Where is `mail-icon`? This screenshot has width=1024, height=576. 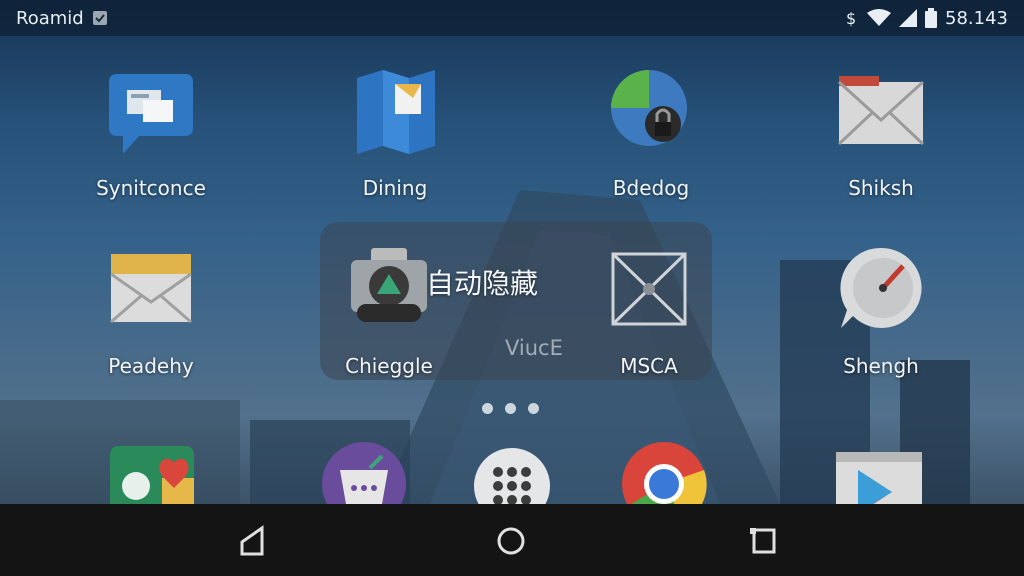 mail-icon is located at coordinates (881, 114).